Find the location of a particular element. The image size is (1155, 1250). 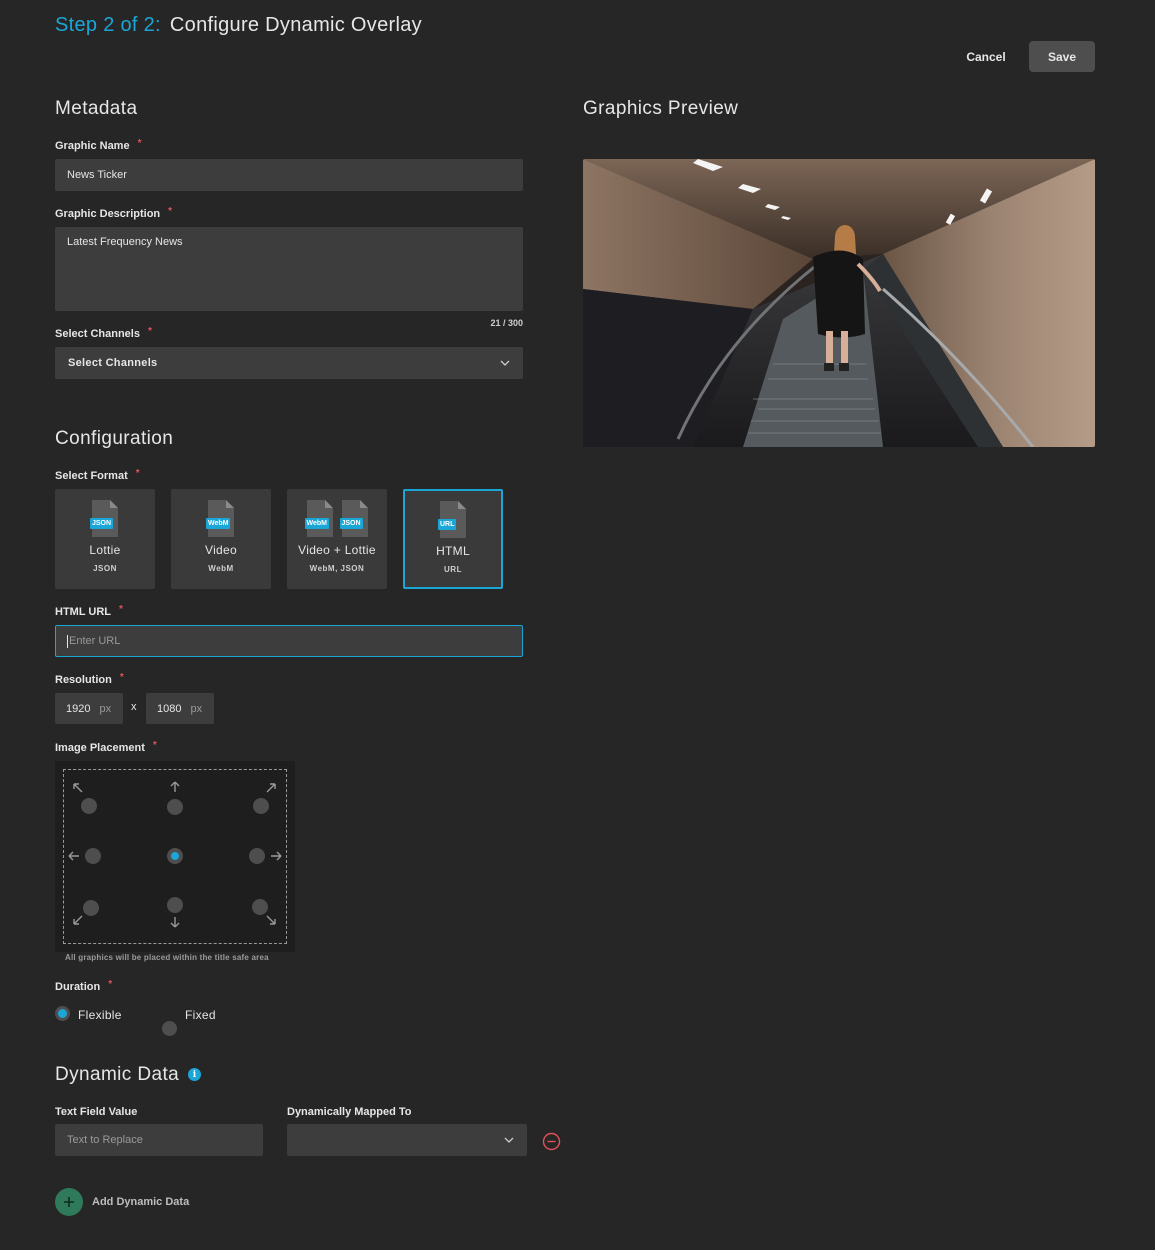

char-counter: 21 / 300 is located at coordinates (506, 323).